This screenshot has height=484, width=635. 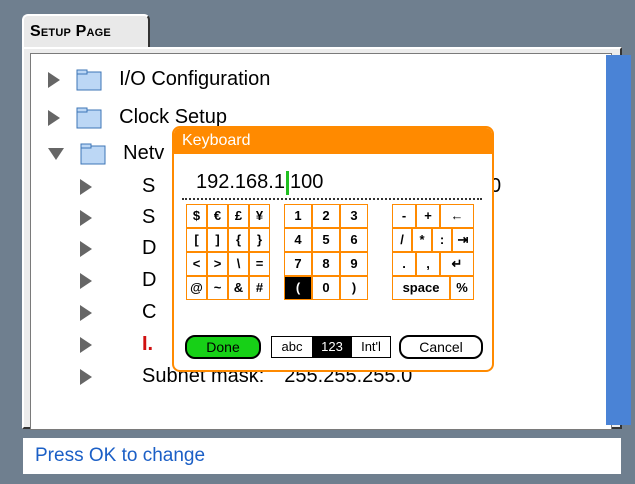 I want to click on key-*: *, so click(x=422, y=240).